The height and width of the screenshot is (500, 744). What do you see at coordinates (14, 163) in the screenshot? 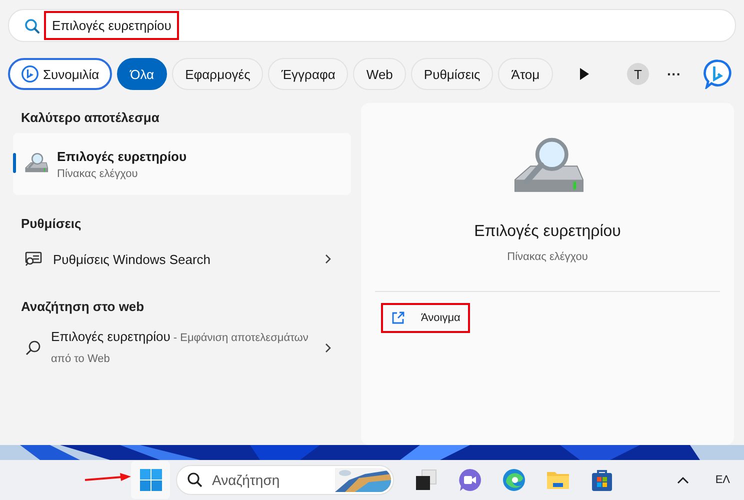
I see `selection-indicator` at bounding box center [14, 163].